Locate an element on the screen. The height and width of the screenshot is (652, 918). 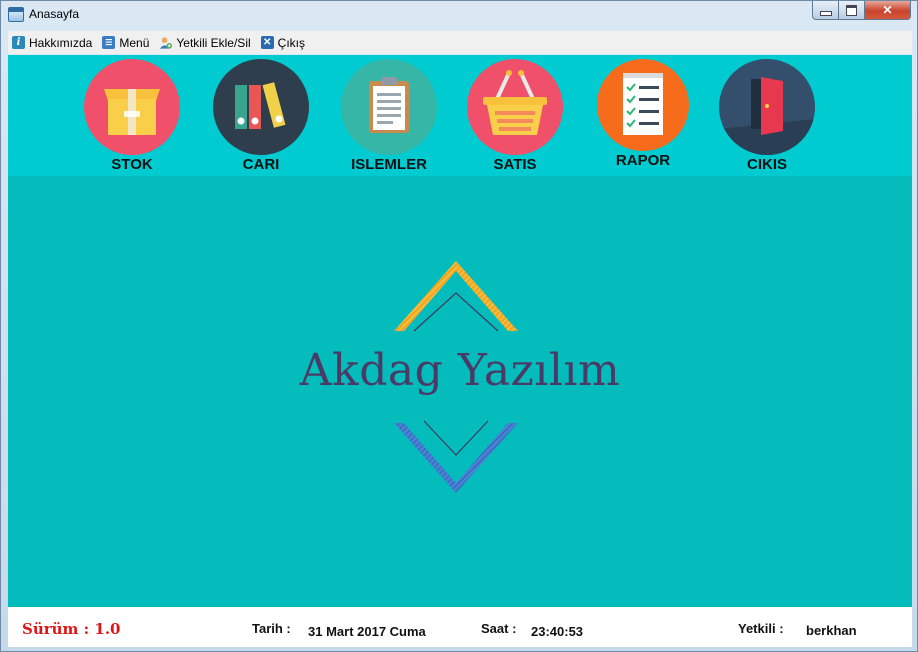
checklist-icon is located at coordinates (643, 105).